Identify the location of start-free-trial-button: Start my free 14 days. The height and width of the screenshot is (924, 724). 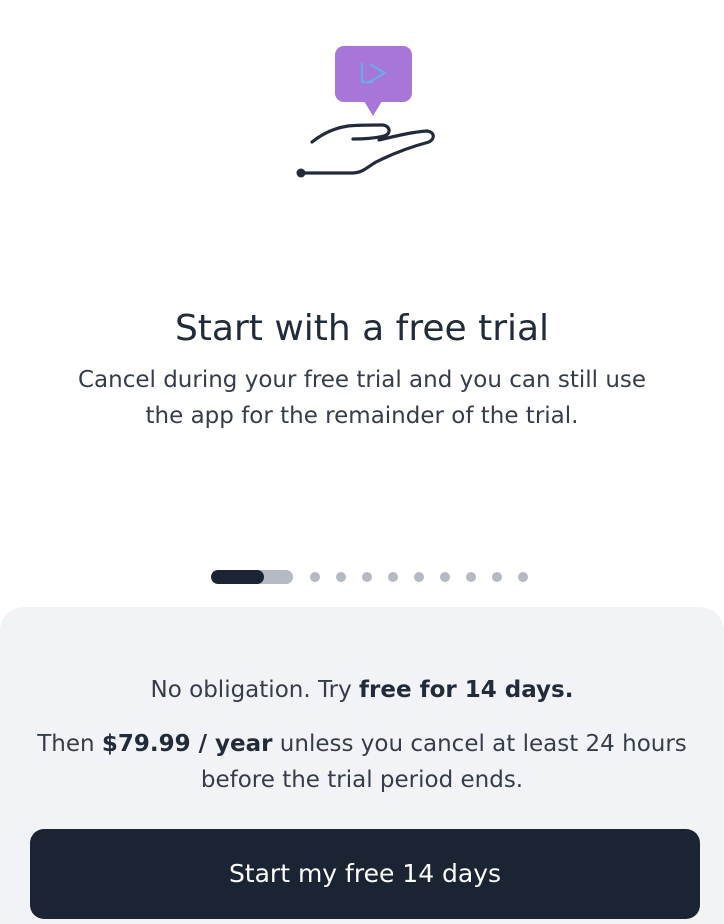
(365, 874).